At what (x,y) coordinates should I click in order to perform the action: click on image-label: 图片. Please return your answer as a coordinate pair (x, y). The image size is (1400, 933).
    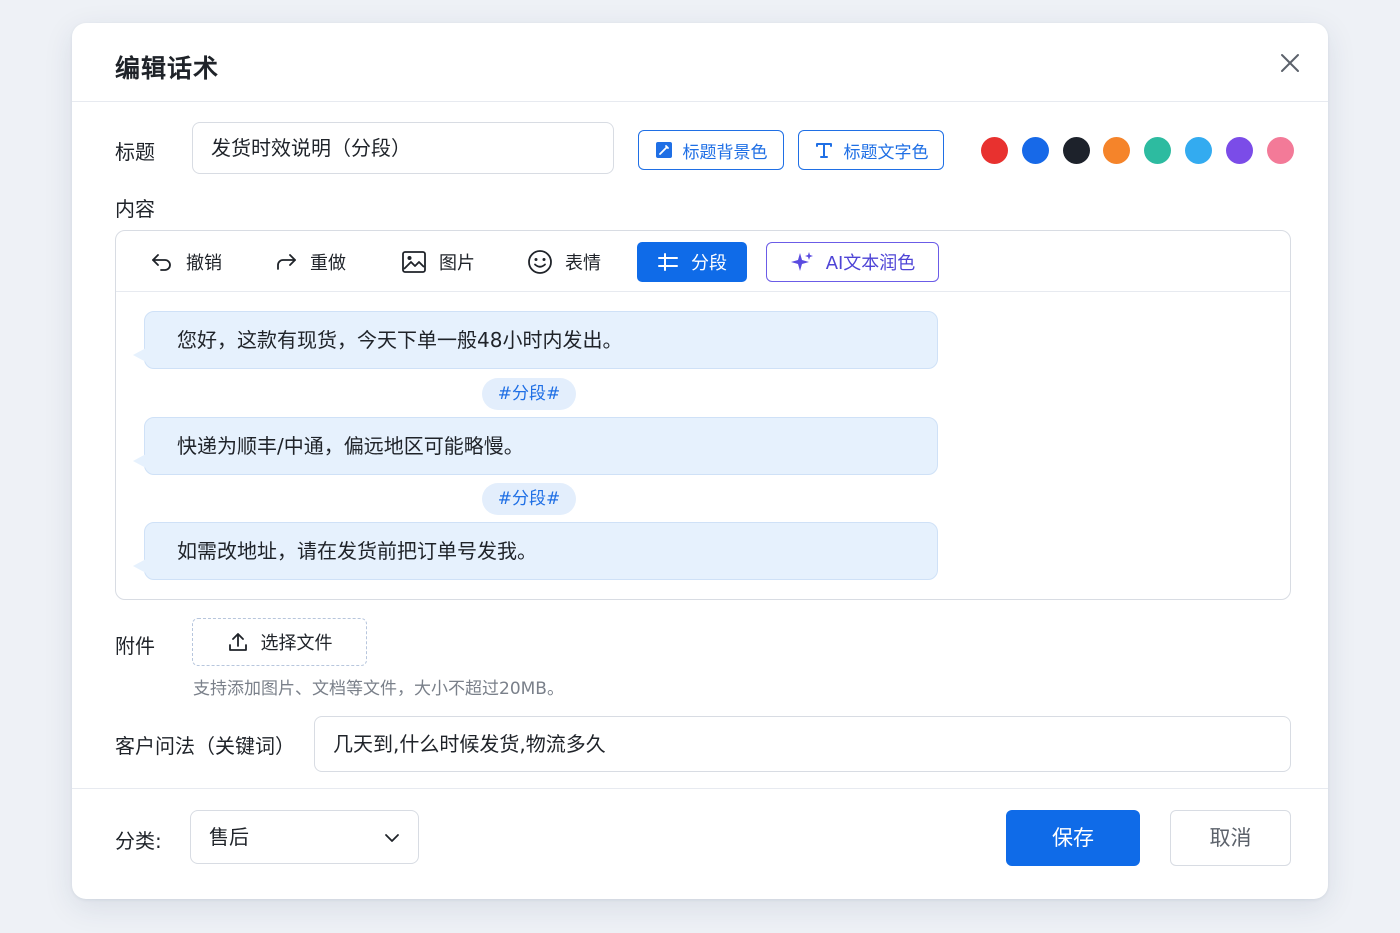
    Looking at the image, I should click on (457, 263).